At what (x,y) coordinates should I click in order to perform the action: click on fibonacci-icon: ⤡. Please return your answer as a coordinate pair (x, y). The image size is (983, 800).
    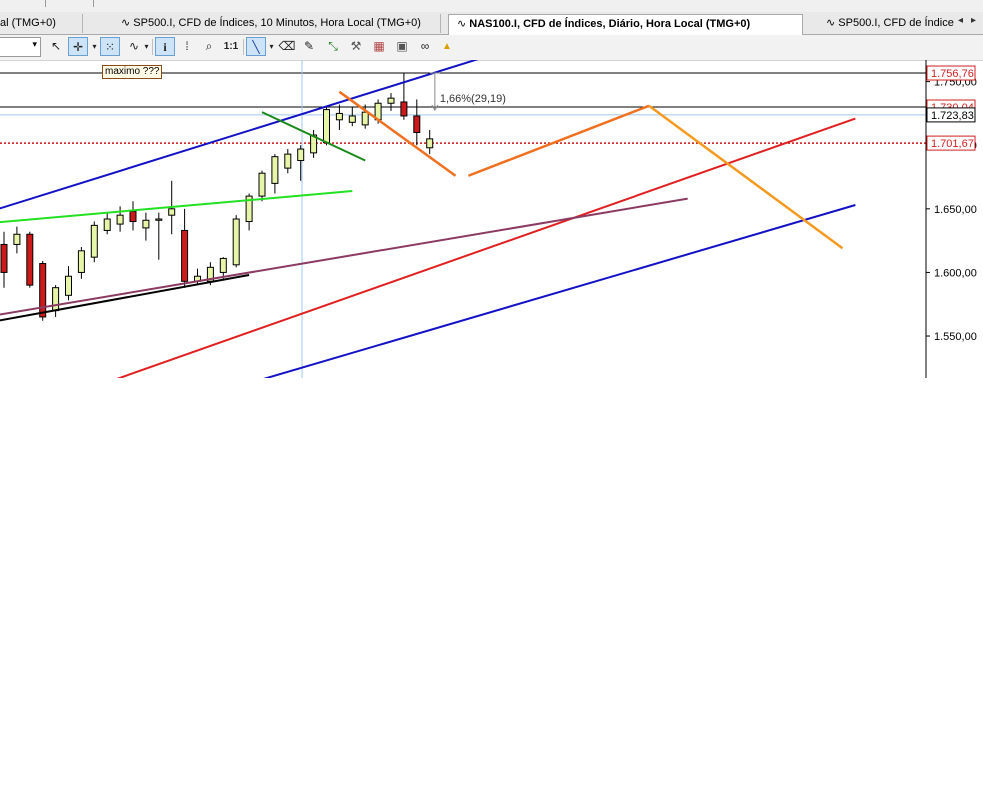
    Looking at the image, I should click on (333, 46).